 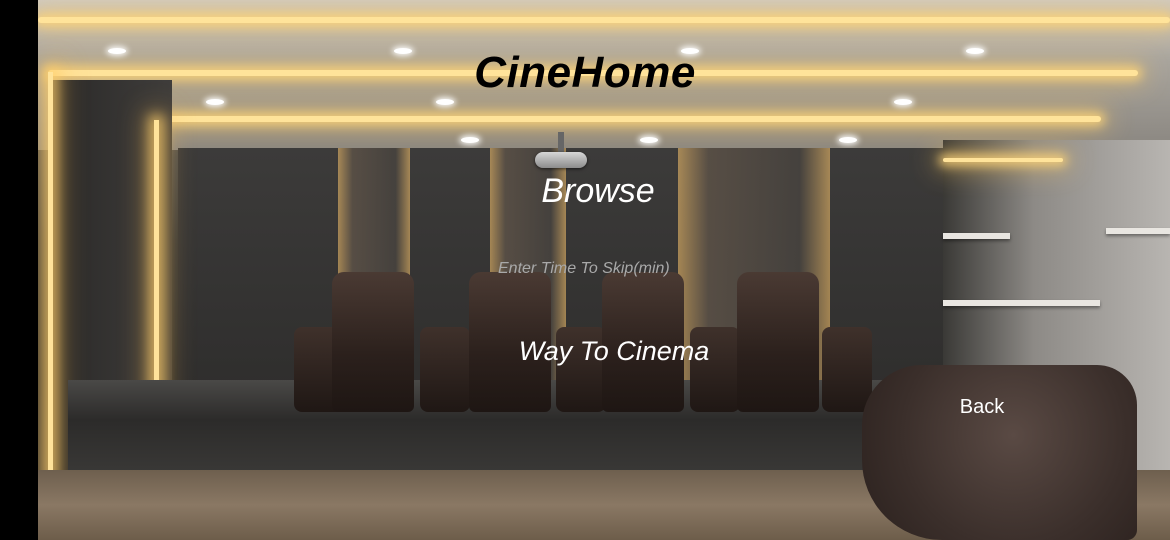 What do you see at coordinates (561, 143) in the screenshot?
I see `projector-mount` at bounding box center [561, 143].